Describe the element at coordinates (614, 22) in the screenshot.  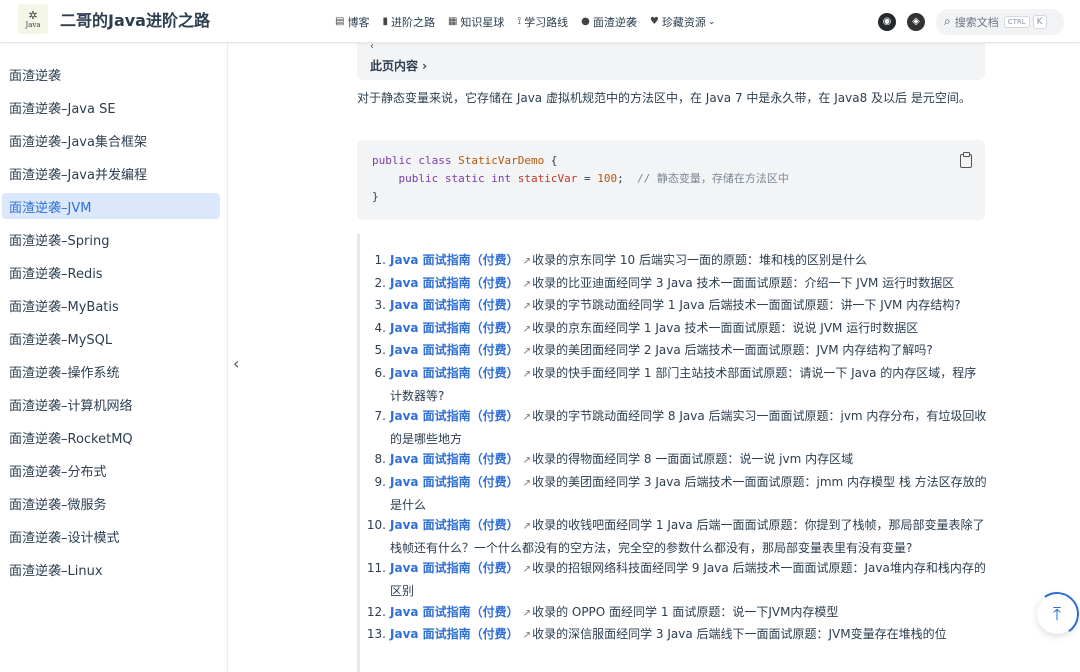
I see `nav-link-label: 面渣逆袭` at that location.